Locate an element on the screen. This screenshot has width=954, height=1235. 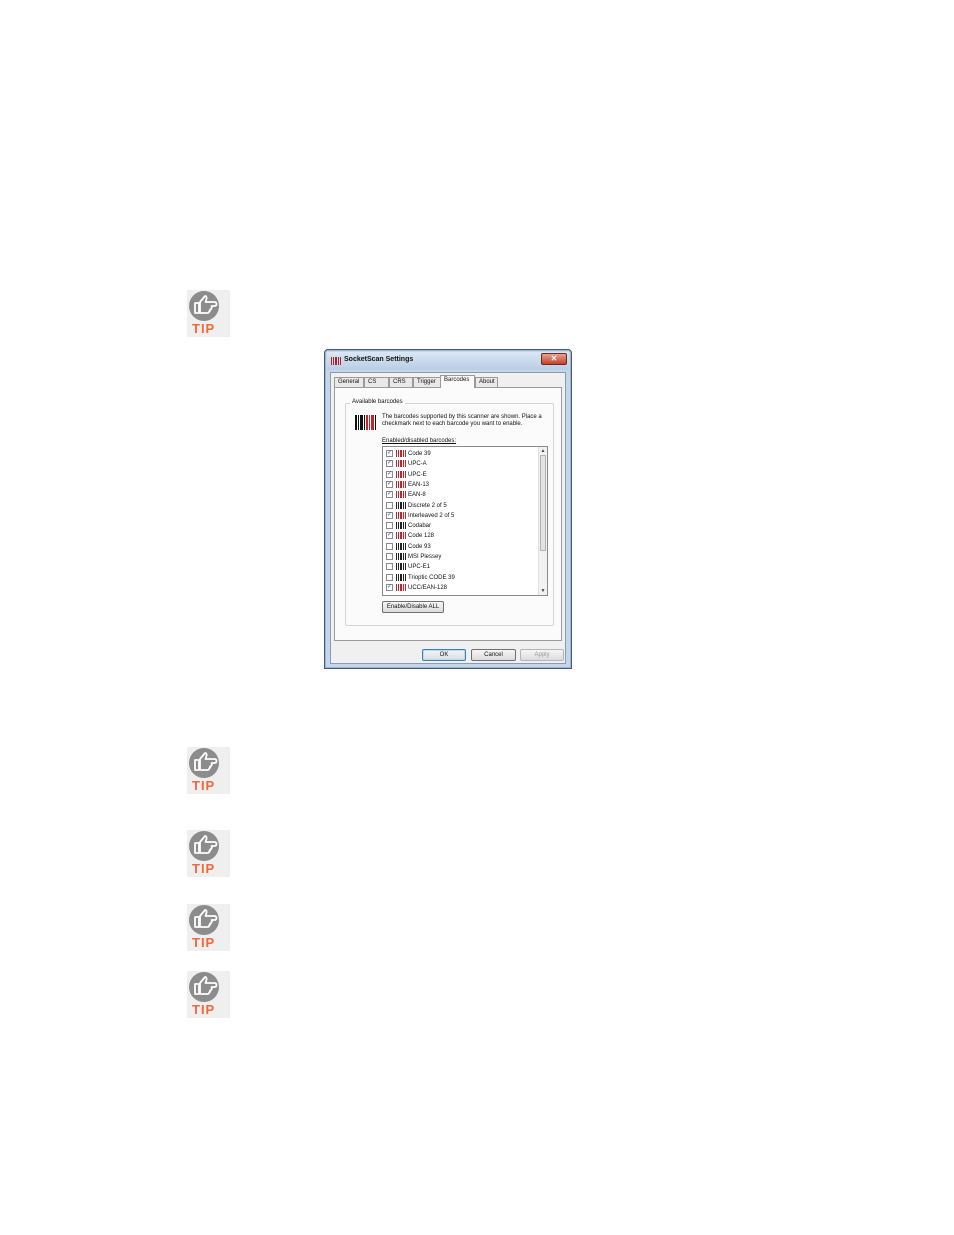
button-label: OK is located at coordinates (444, 655).